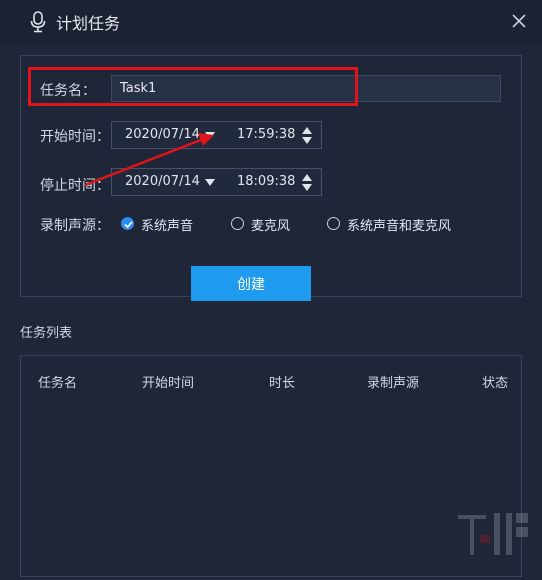 The height and width of the screenshot is (580, 542). What do you see at coordinates (167, 224) in the screenshot?
I see `radio-system-audio-label: 系统声音` at bounding box center [167, 224].